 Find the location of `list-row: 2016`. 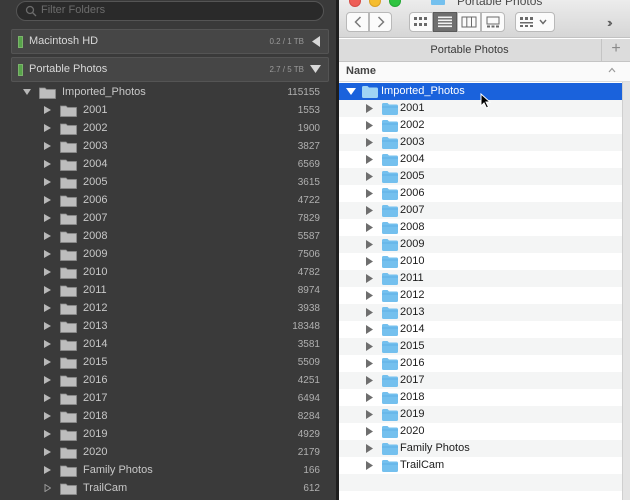

list-row: 2016 is located at coordinates (480, 363).